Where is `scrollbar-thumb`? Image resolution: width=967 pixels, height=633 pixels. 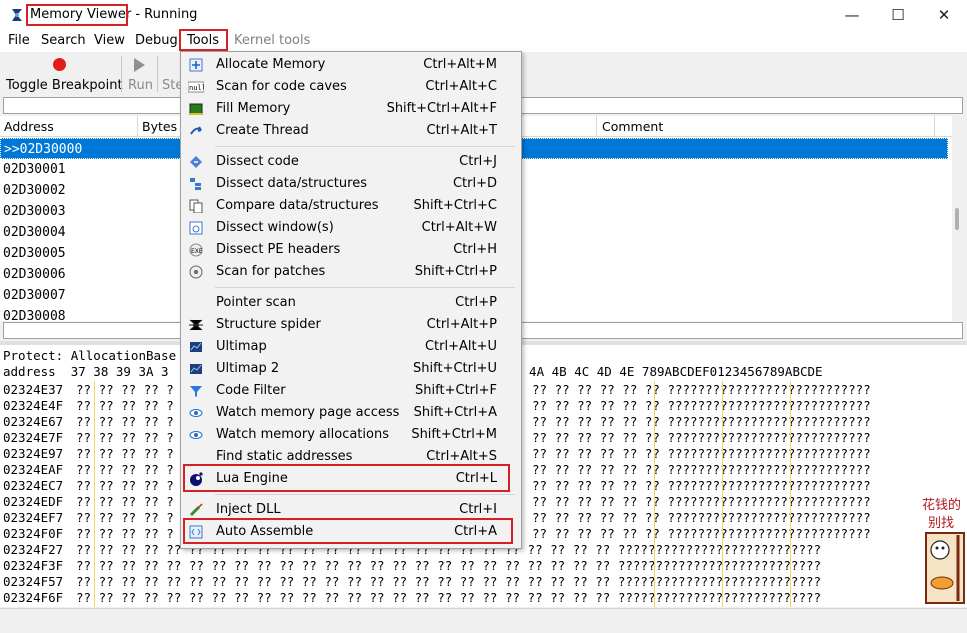
scrollbar-thumb is located at coordinates (957, 219).